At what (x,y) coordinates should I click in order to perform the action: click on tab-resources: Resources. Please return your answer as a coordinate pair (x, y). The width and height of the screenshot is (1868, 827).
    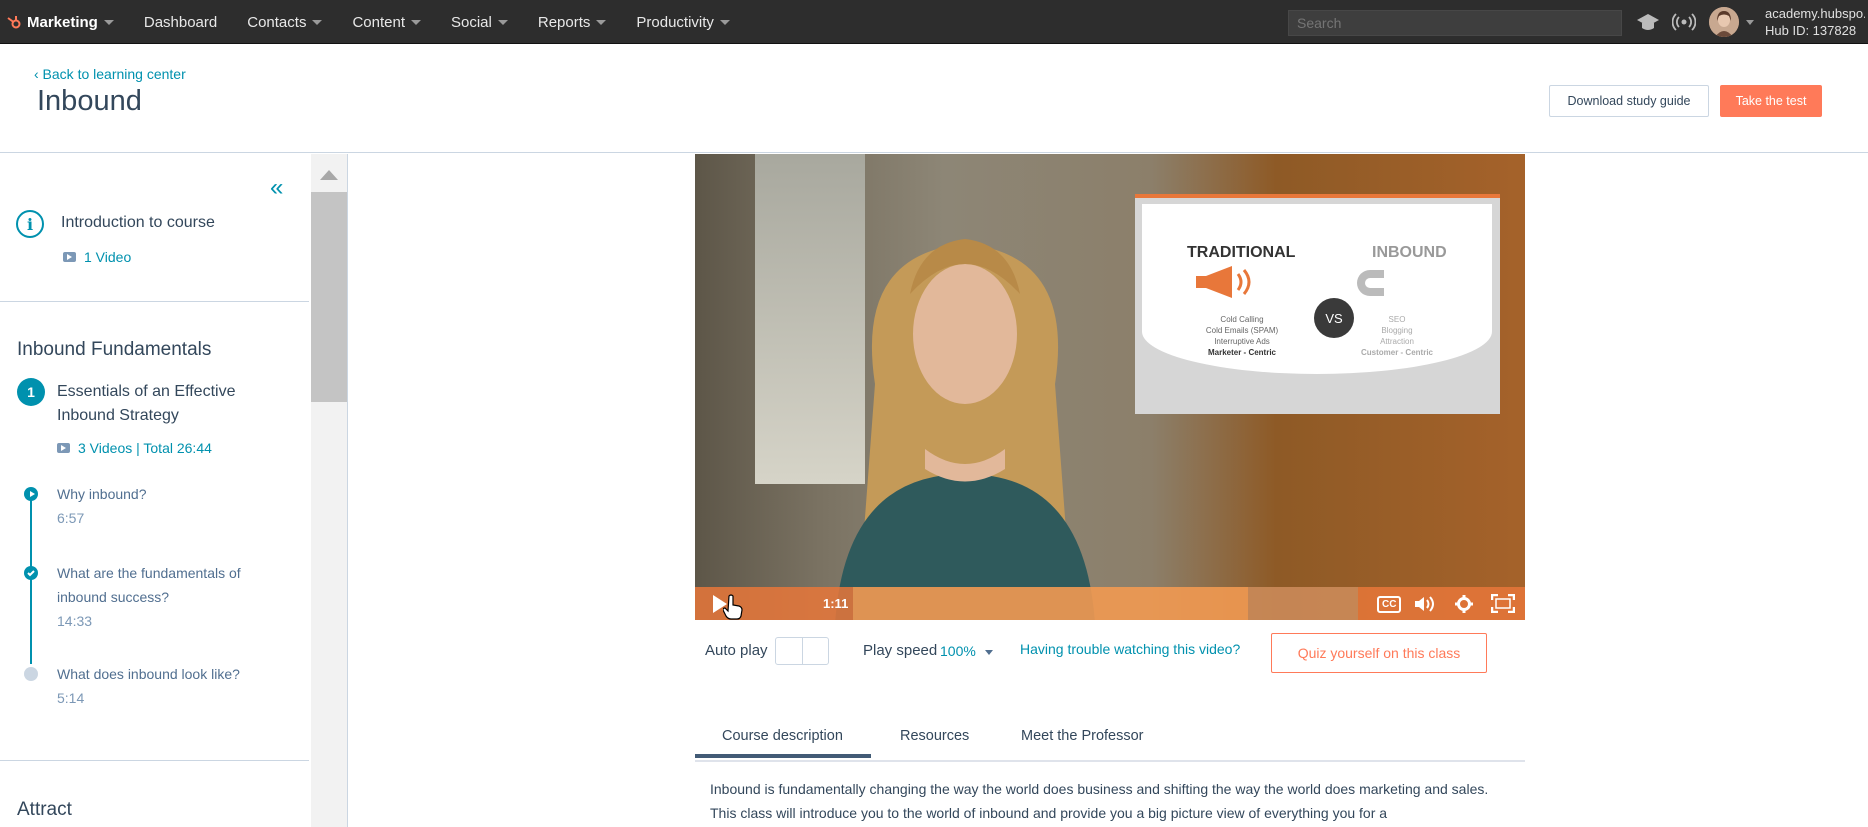
    Looking at the image, I should click on (934, 736).